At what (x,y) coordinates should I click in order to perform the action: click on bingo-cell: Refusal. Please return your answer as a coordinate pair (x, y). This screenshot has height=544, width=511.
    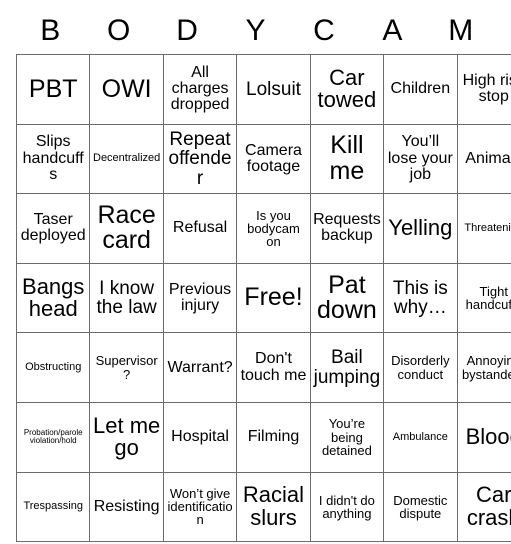
    Looking at the image, I should click on (200, 228).